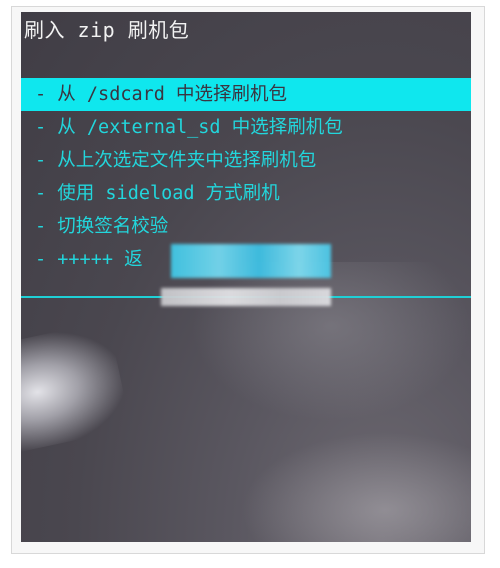  What do you see at coordinates (246, 94) in the screenshot?
I see `menu-item-sdcard: - 从 /sdcard 中选择刷机包` at bounding box center [246, 94].